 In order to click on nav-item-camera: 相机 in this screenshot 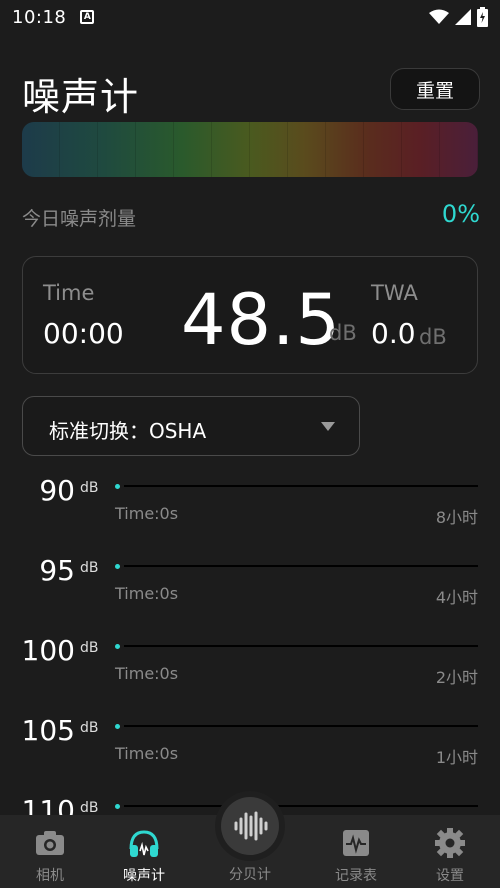, I will do `click(50, 851)`.